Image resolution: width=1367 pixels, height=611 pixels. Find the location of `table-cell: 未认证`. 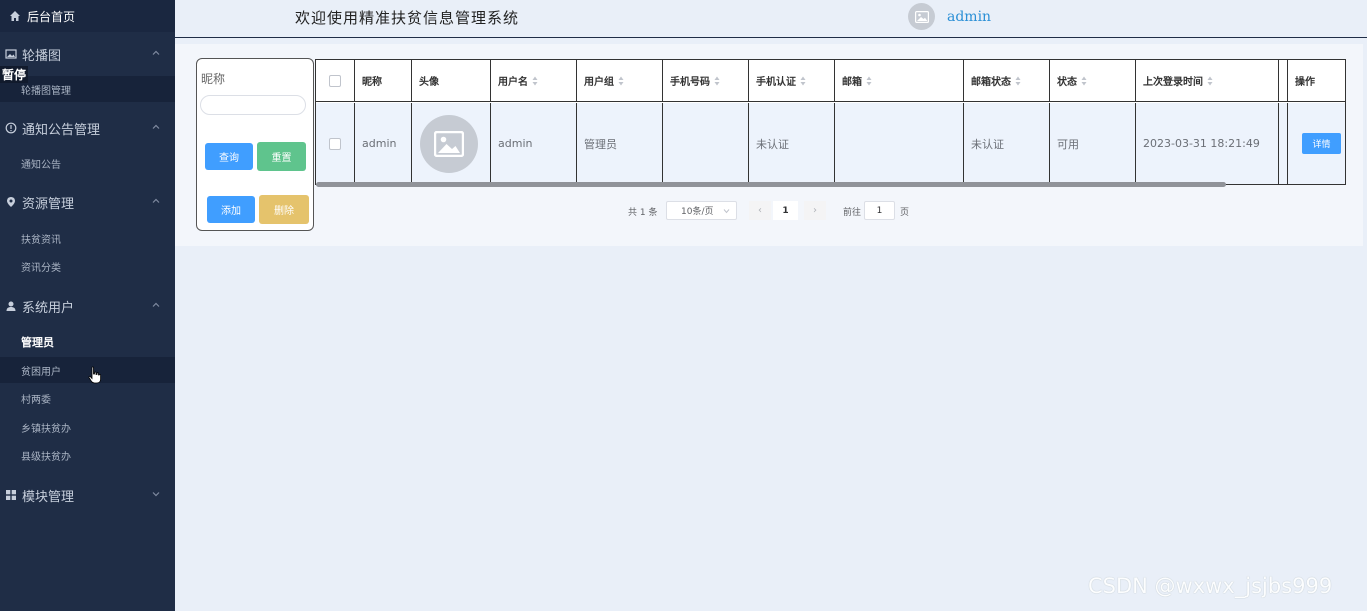

table-cell: 未认证 is located at coordinates (792, 143).